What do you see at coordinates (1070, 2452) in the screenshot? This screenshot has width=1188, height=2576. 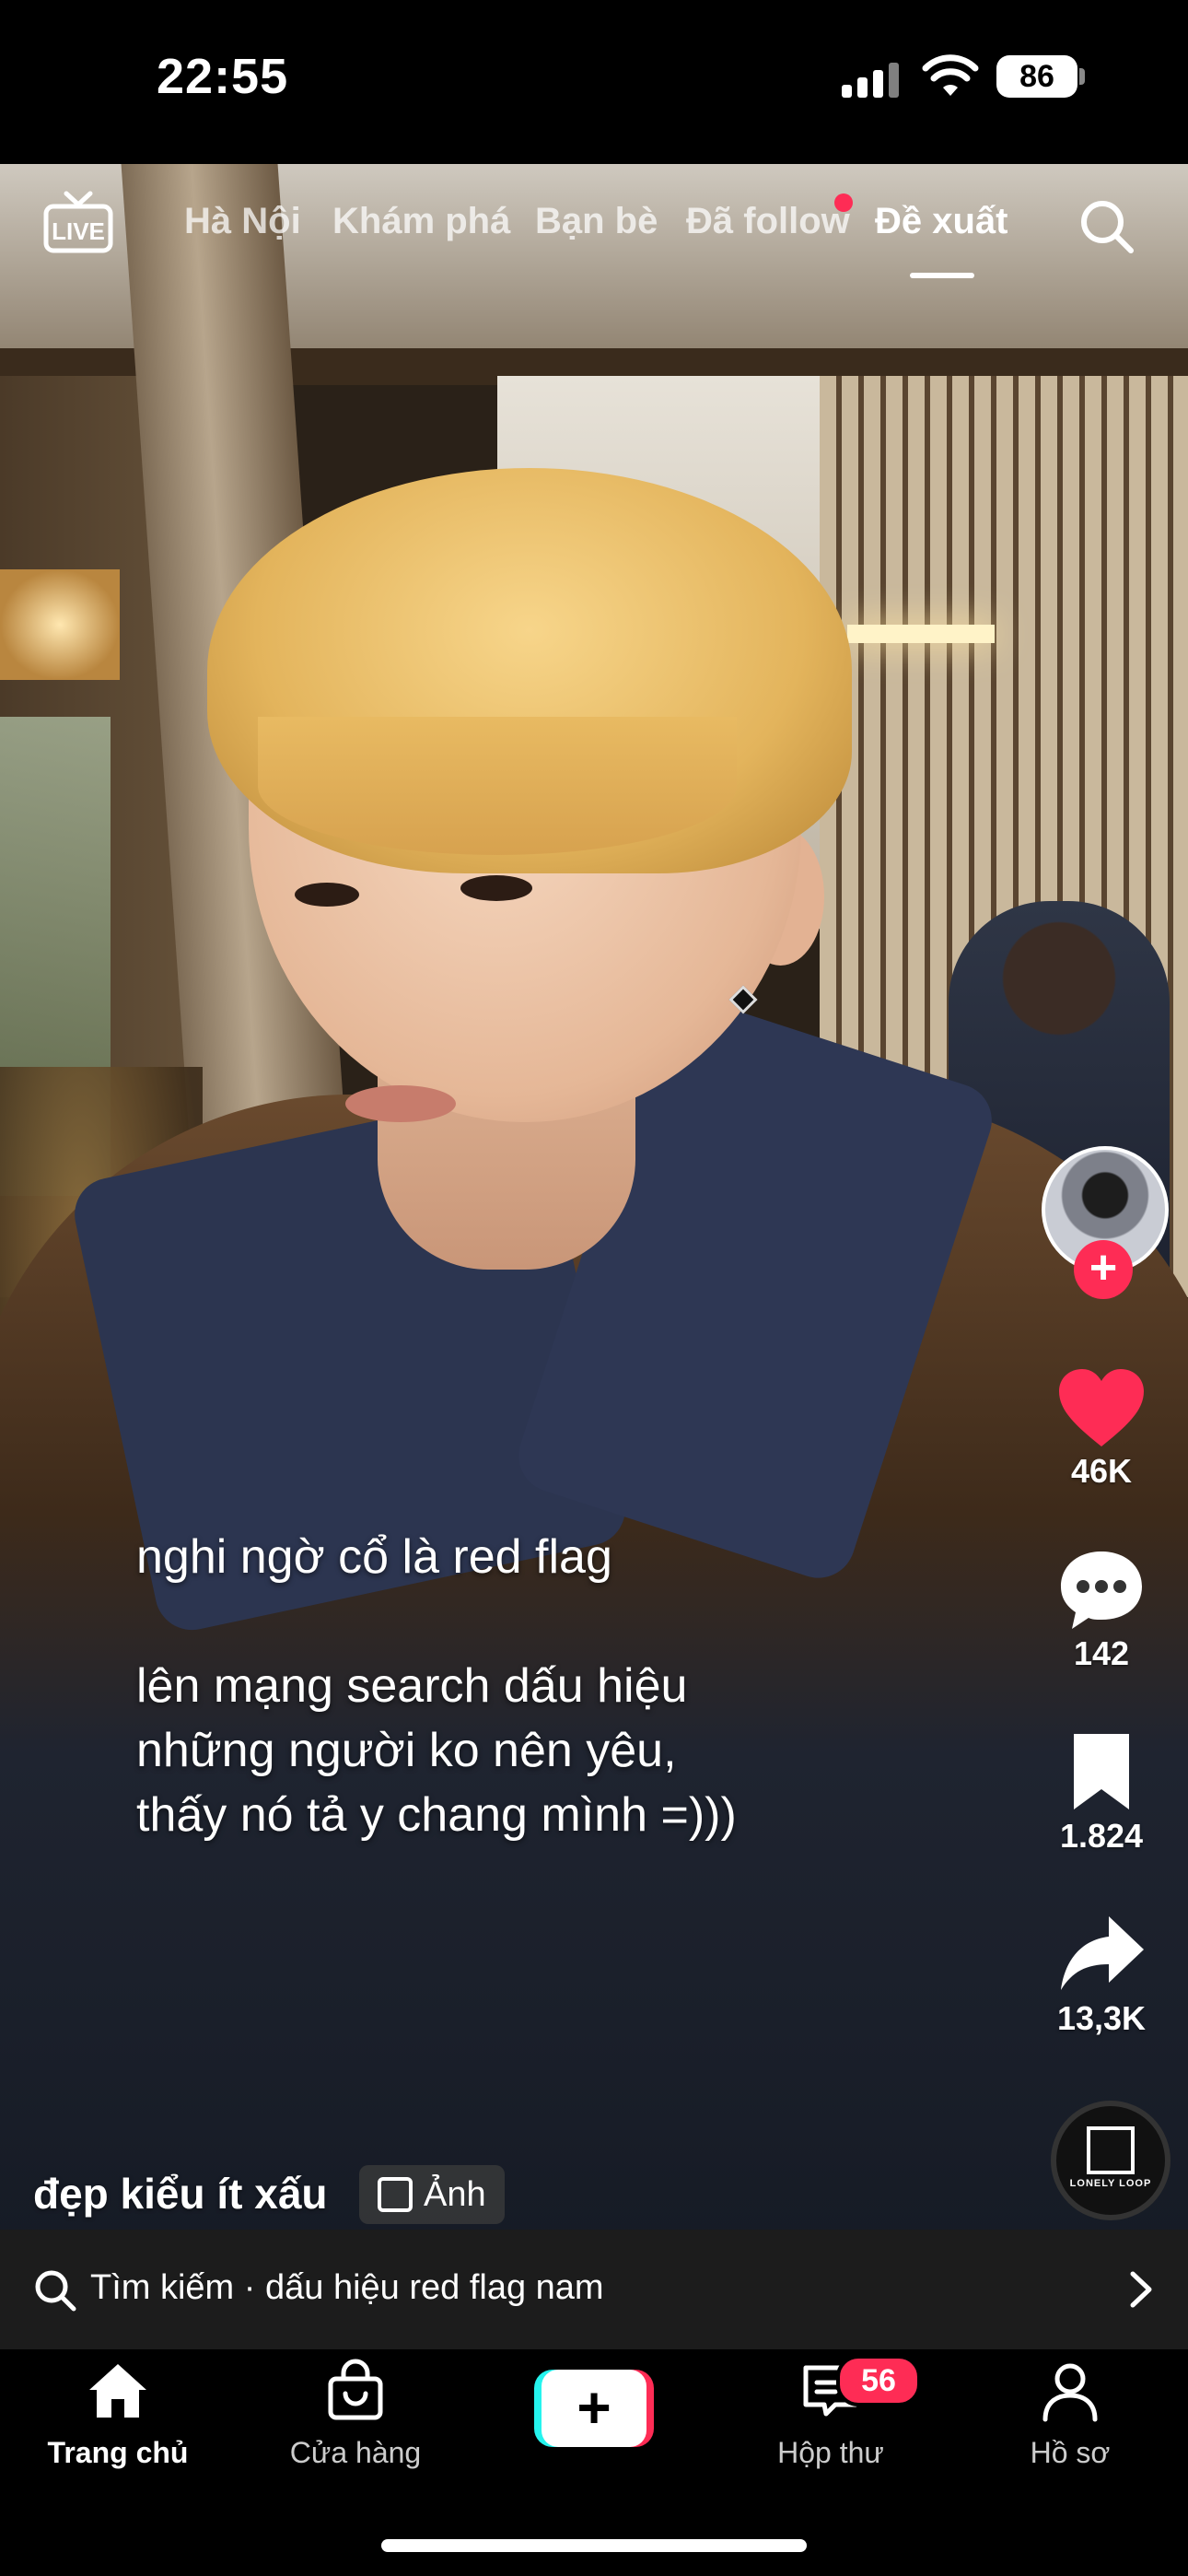 I see `tab-profile-label: Hồ sơ` at bounding box center [1070, 2452].